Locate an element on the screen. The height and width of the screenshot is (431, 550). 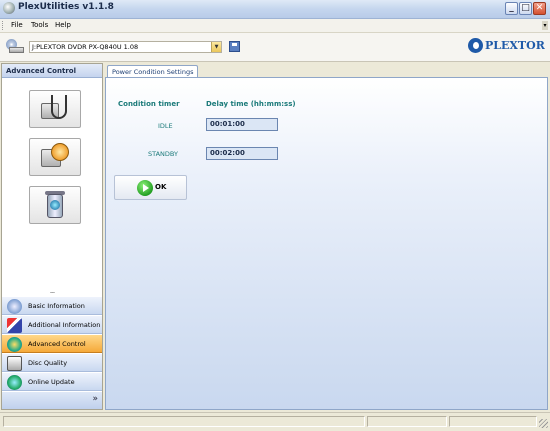
speed-gauge-drive-icon is located at coordinates (55, 157).